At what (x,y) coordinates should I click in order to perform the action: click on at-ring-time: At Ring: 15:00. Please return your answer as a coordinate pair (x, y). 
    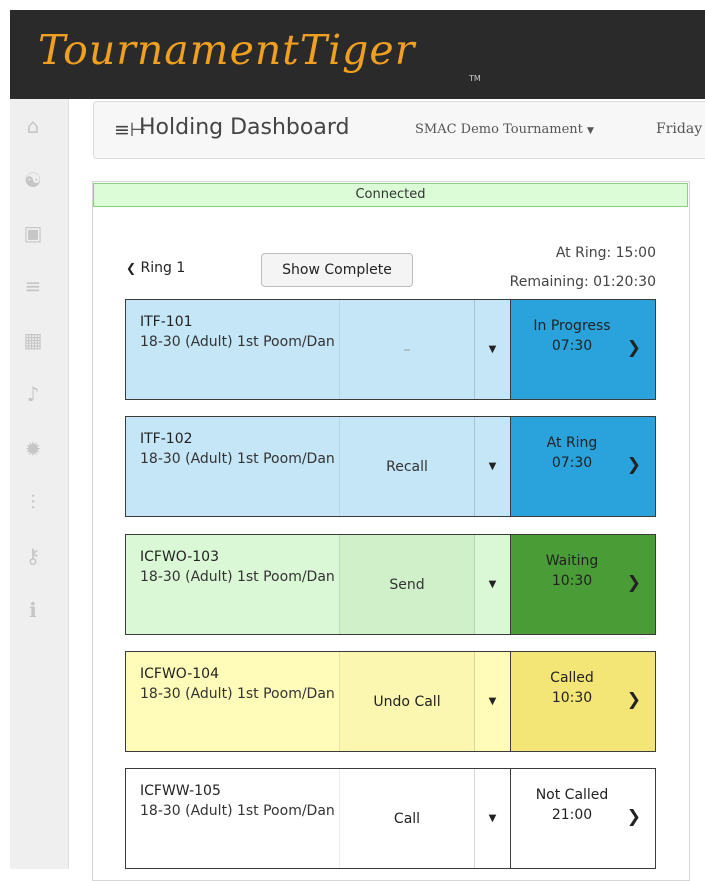
    Looking at the image, I should click on (605, 253).